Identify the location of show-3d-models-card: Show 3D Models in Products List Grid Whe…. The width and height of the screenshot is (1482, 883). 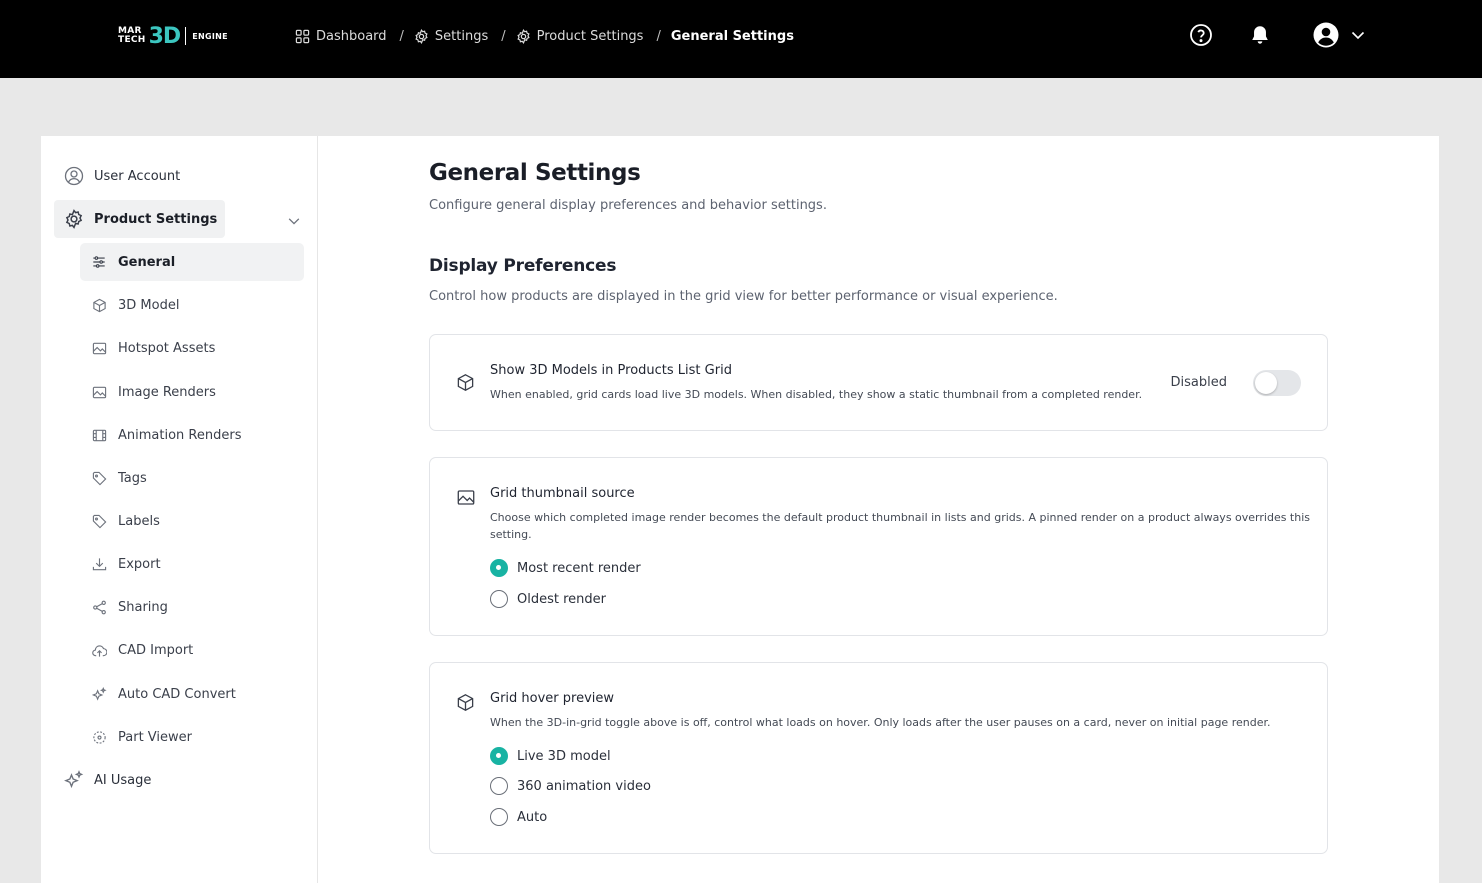
(878, 382).